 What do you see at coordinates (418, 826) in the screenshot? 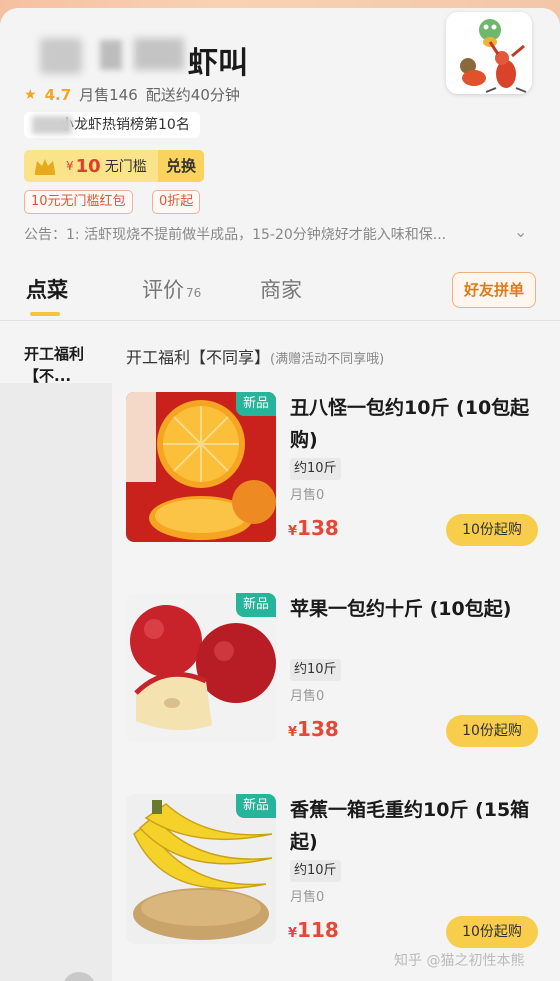
I see `product-name: 香蕉一箱毛重约10斤 (15箱起)` at bounding box center [418, 826].